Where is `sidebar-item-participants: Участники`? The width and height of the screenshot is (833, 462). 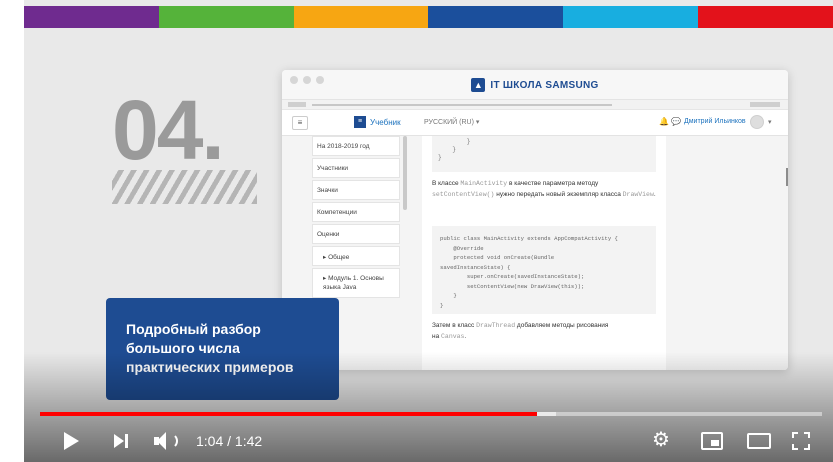
sidebar-item-participants: Участники is located at coordinates (356, 168).